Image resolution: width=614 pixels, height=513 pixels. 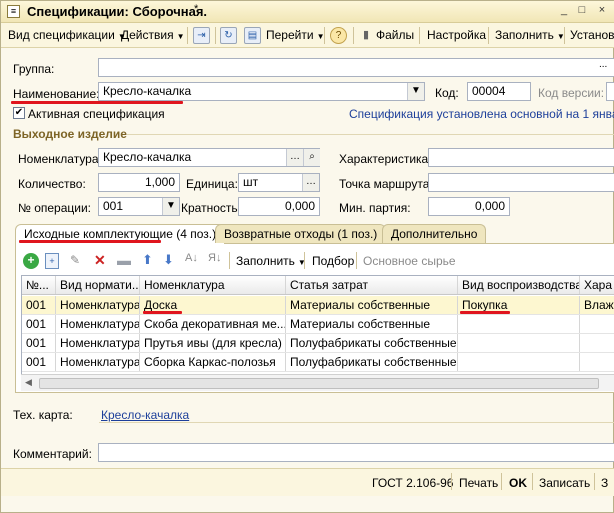 I want to click on section-divider, so click(x=370, y=134).